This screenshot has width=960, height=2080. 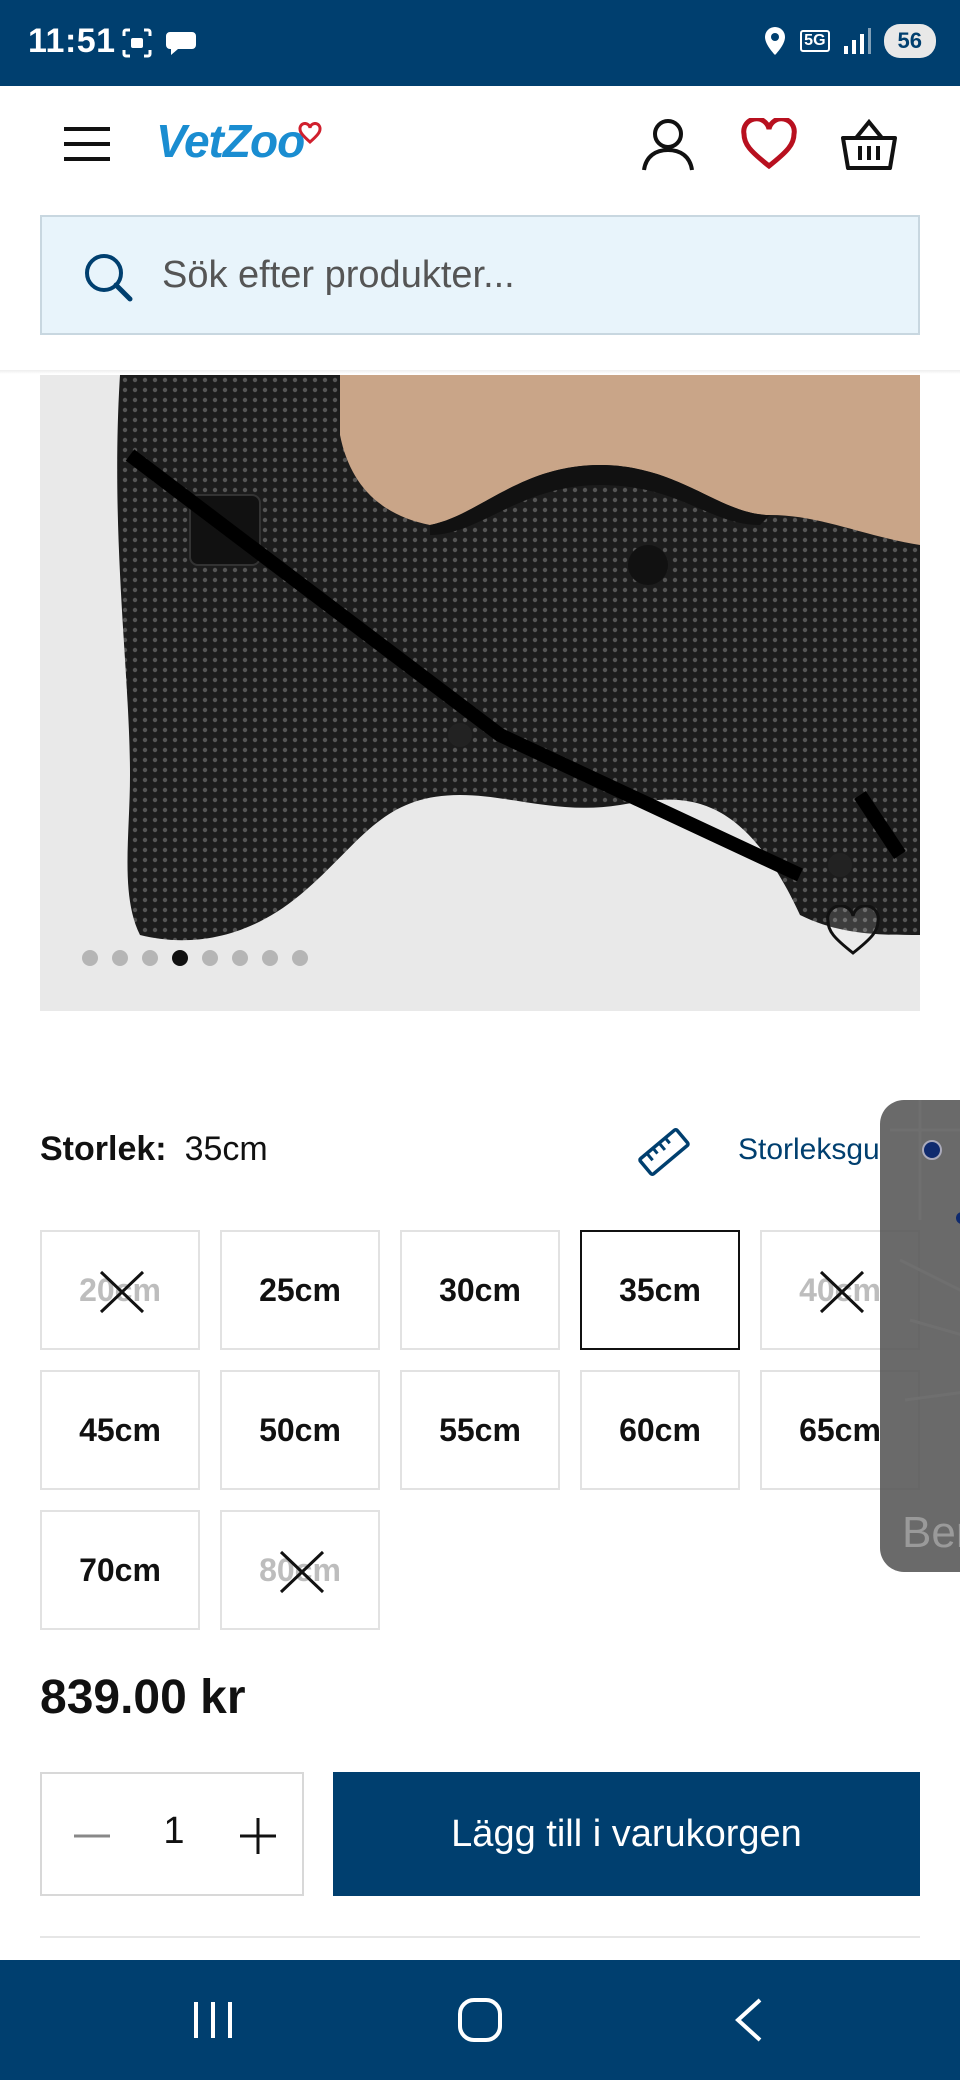 I want to click on size-option-label: 70cm, so click(x=120, y=1569).